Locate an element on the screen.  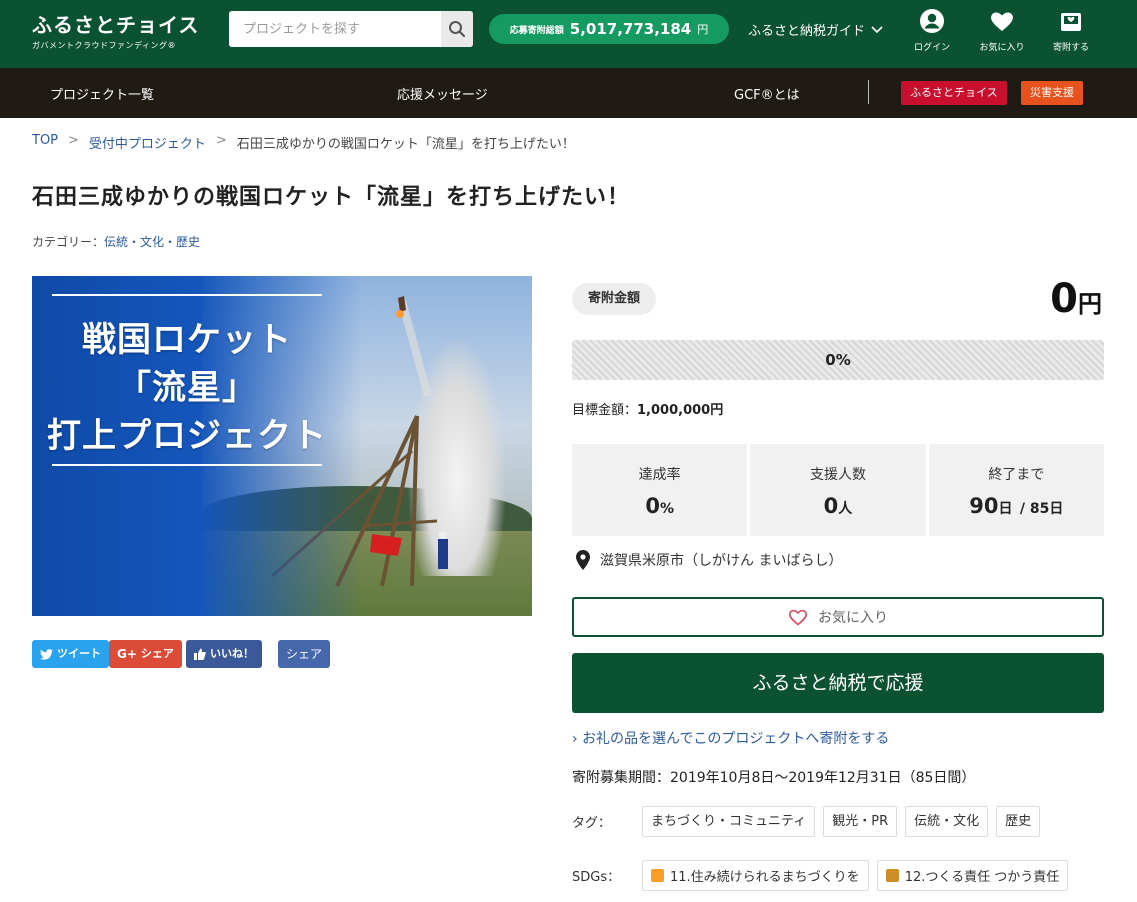
donation-box-icon is located at coordinates (1071, 22).